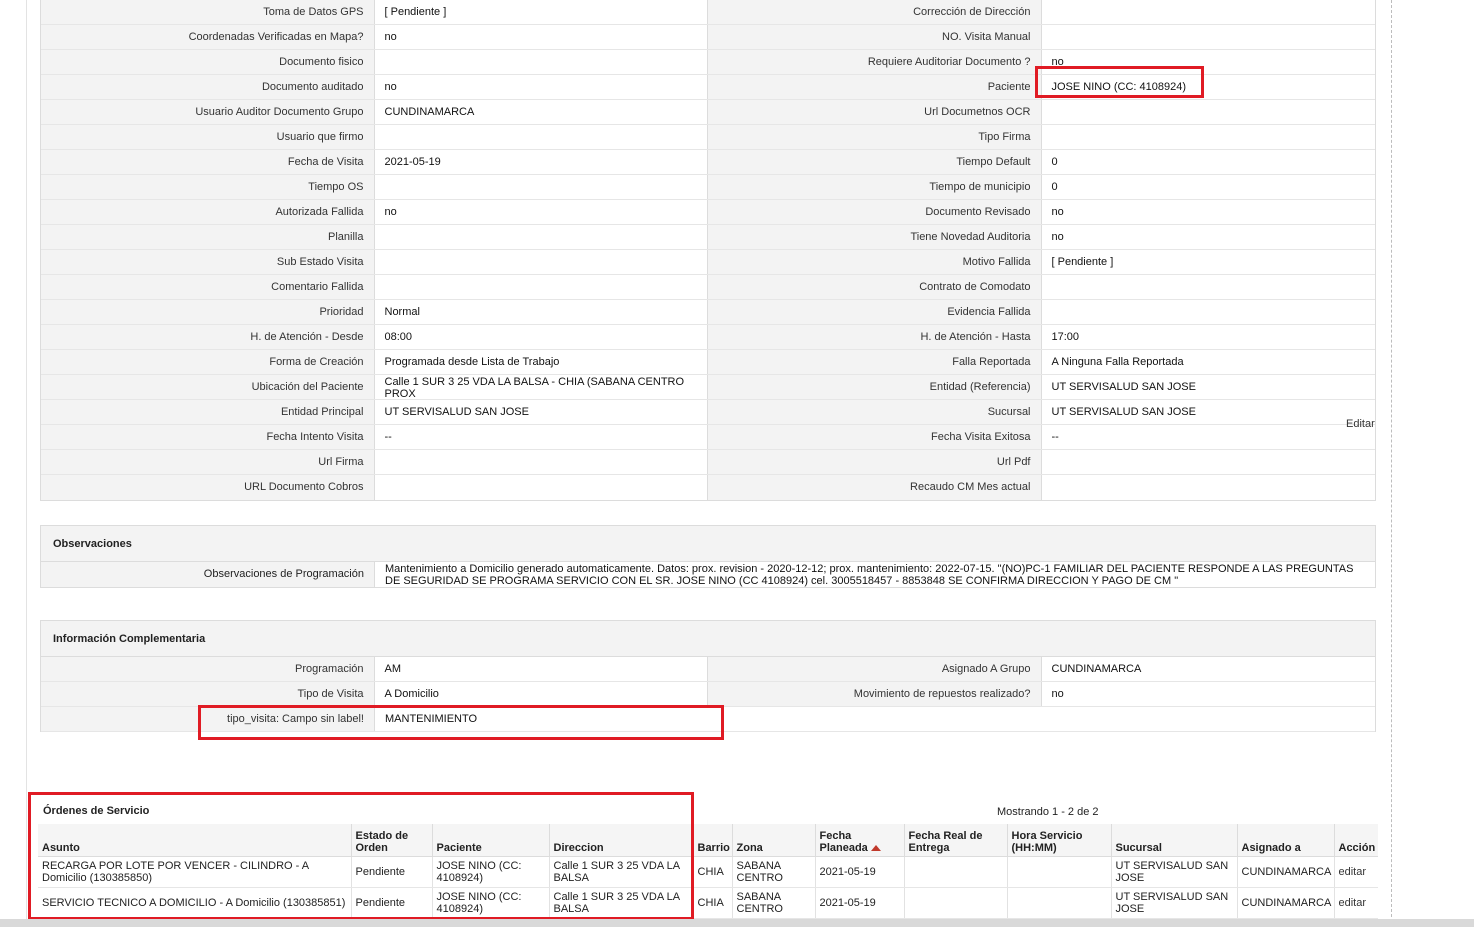  What do you see at coordinates (860, 903) in the screenshot?
I see `table-cell: 2021-05-19` at bounding box center [860, 903].